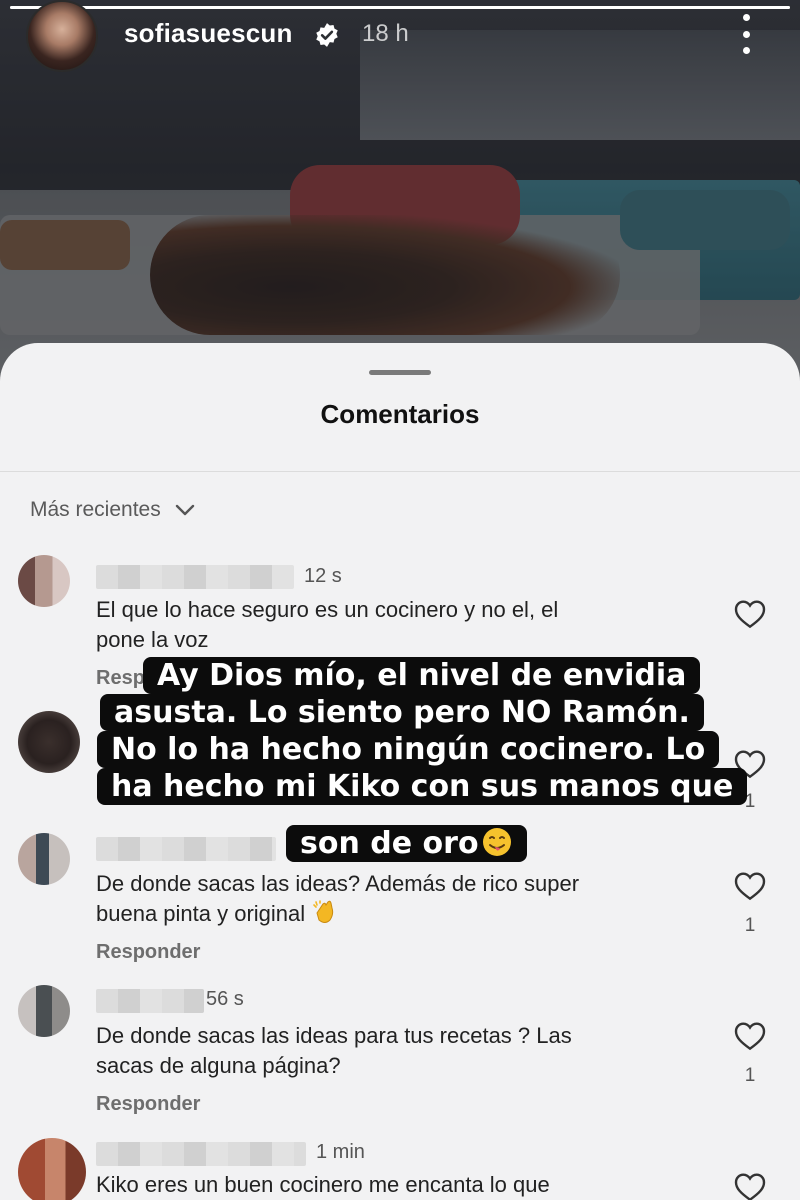 The height and width of the screenshot is (1200, 800). What do you see at coordinates (323, 911) in the screenshot?
I see `clapping-hands-icon` at bounding box center [323, 911].